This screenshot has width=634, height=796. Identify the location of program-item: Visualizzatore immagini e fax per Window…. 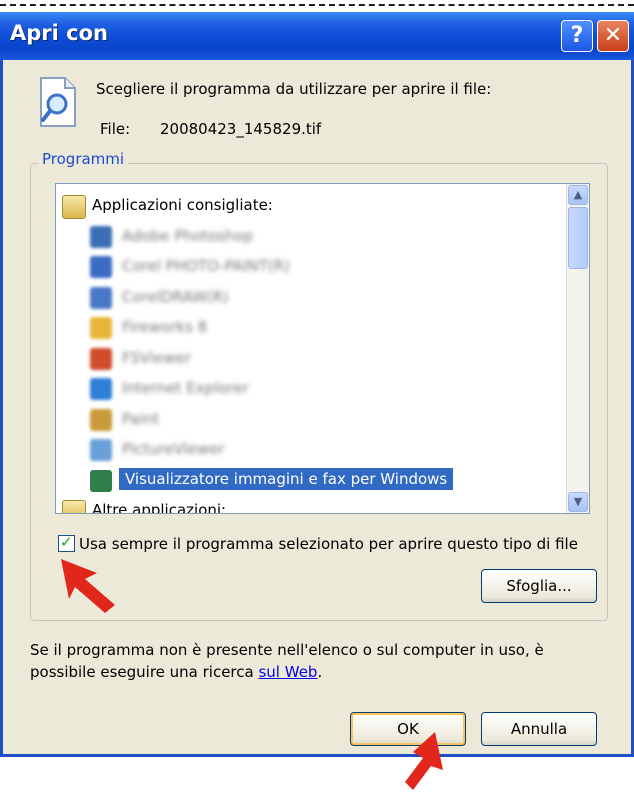
(311, 481).